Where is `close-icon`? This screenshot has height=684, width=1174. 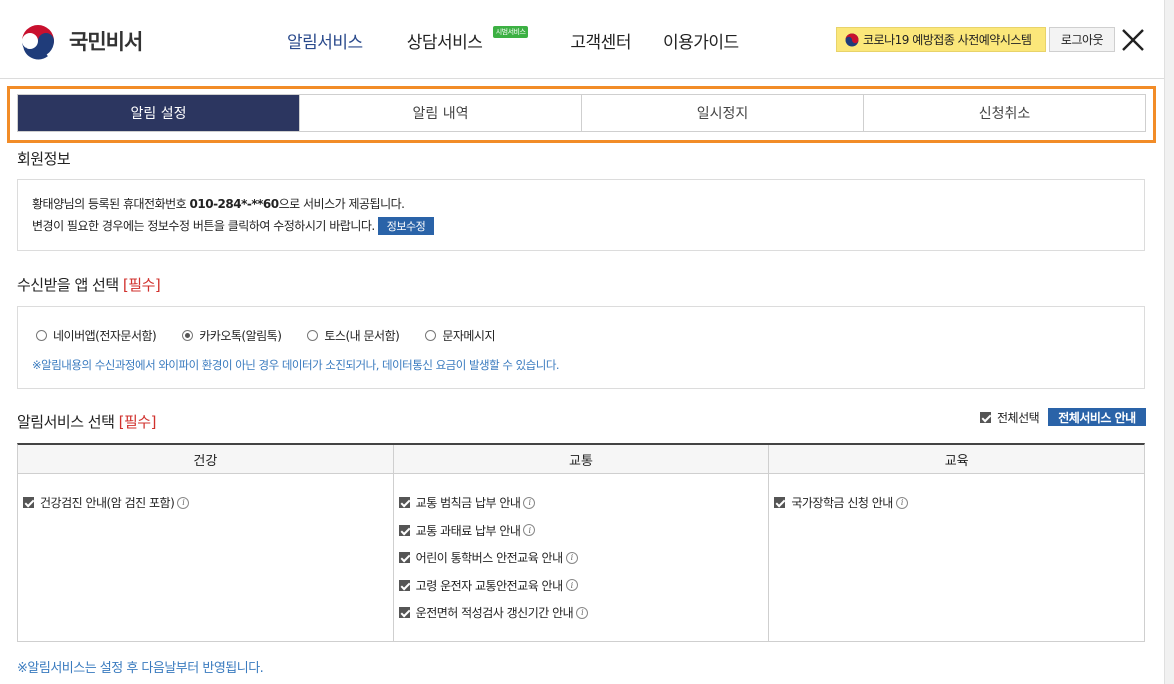
close-icon is located at coordinates (1133, 40).